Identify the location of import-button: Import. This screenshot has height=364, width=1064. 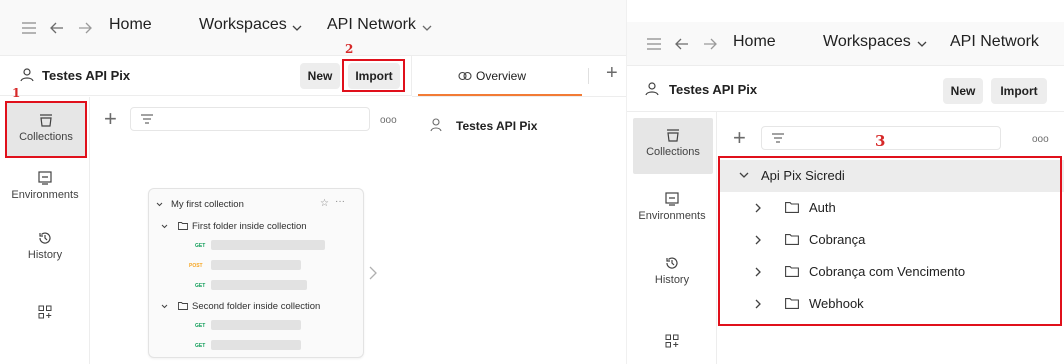
(1019, 91).